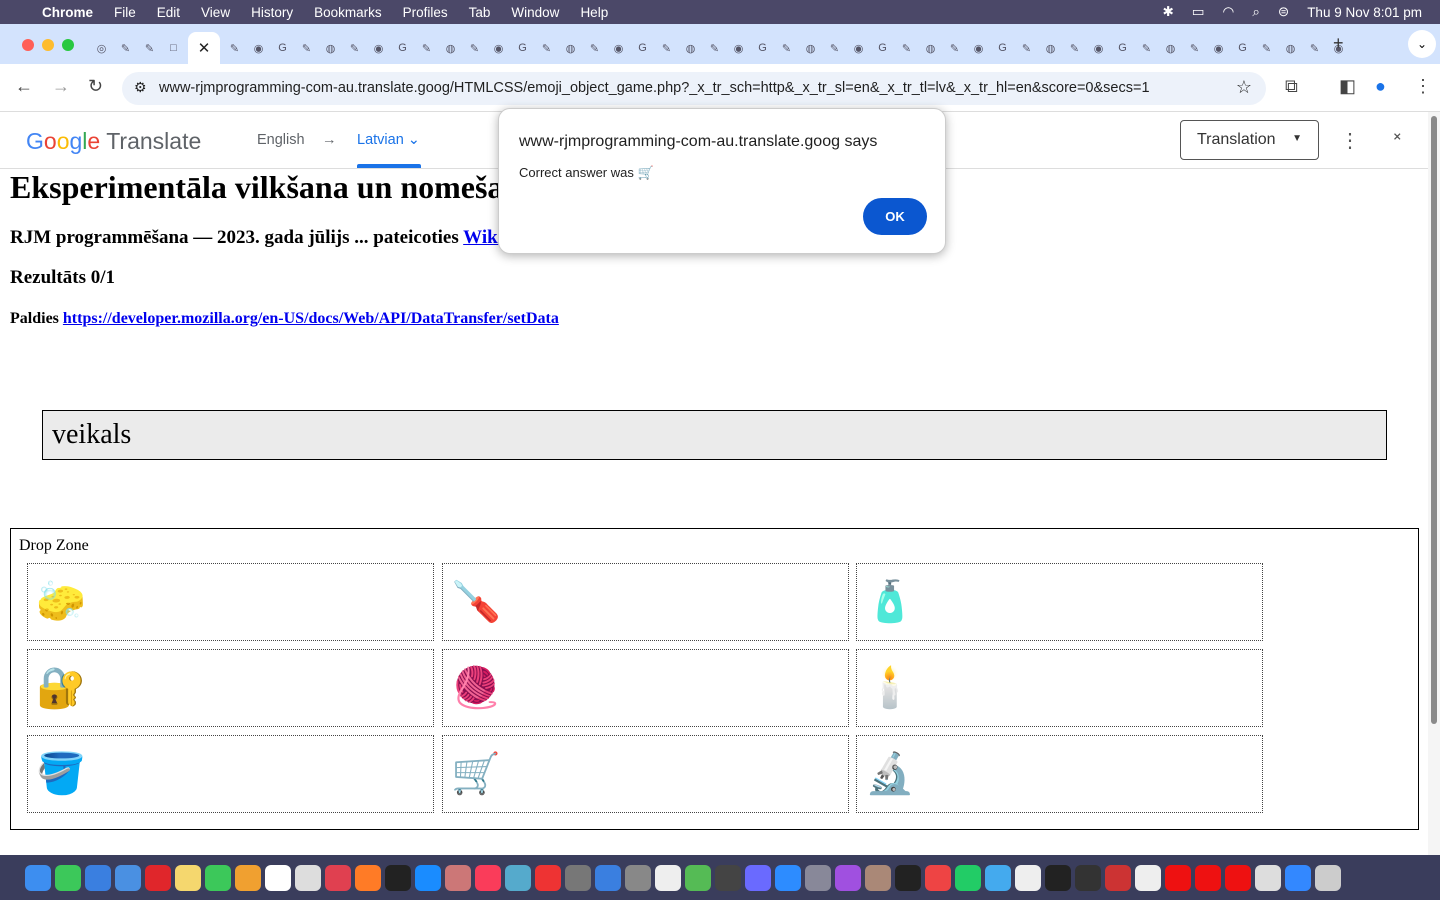 The width and height of the screenshot is (1440, 900). Describe the element at coordinates (24, 86) in the screenshot. I see `back-icon: ←` at that location.